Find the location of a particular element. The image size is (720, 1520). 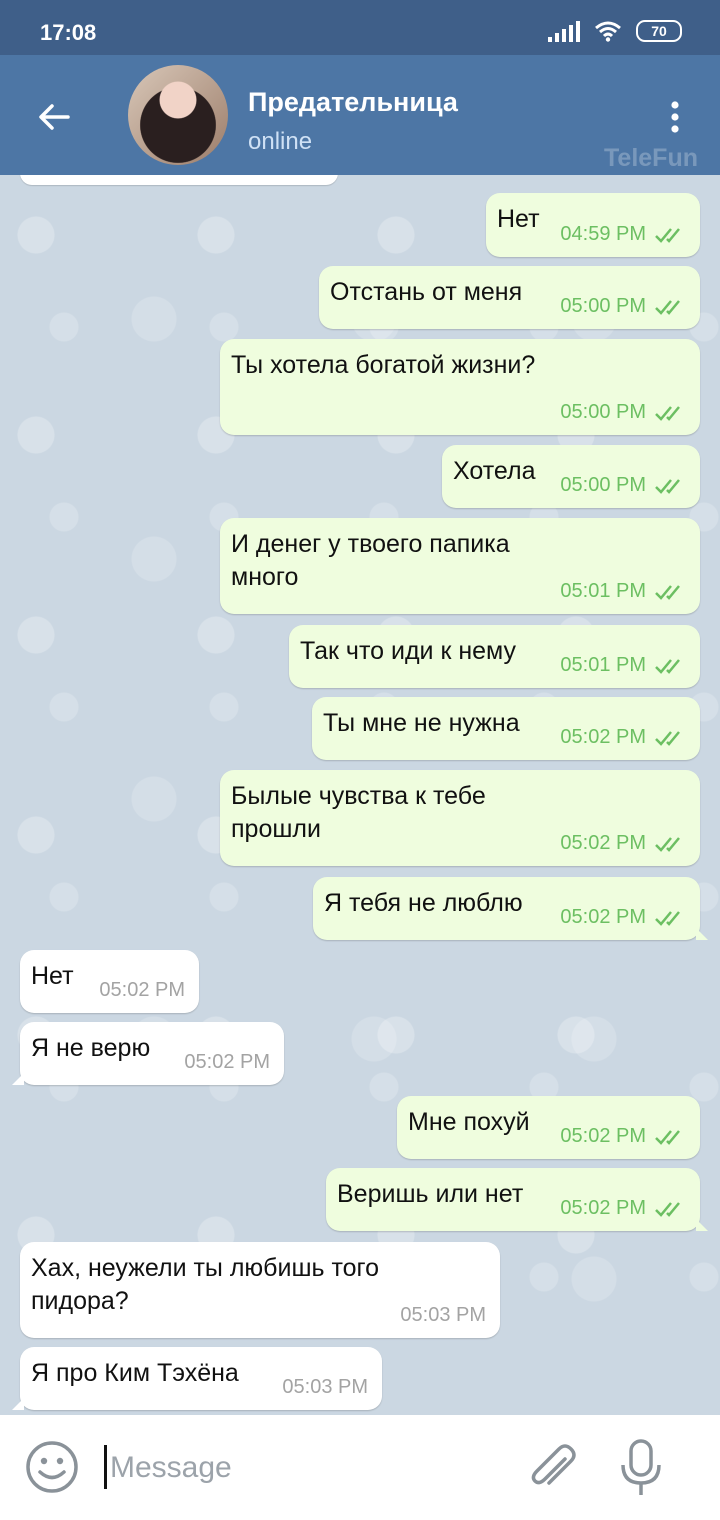

message-bubble: Я про Ким Тэхёна 05:03 PM is located at coordinates (197, 1378).